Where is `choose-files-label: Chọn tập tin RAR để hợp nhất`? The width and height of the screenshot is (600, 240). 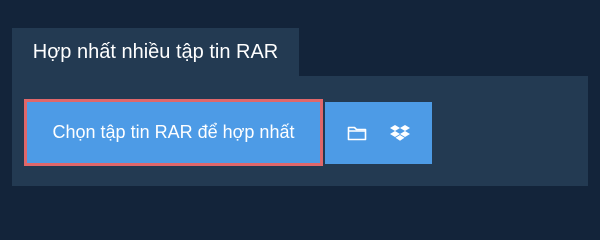 choose-files-label: Chọn tập tin RAR để hợp nhất is located at coordinates (173, 132).